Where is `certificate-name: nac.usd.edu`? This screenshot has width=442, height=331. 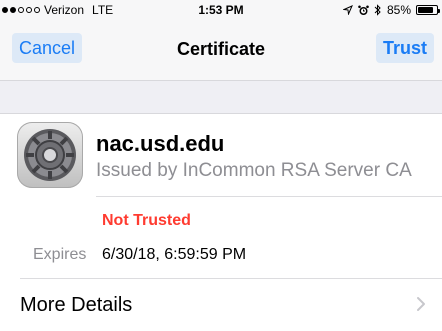 certificate-name: nac.usd.edu is located at coordinates (160, 143).